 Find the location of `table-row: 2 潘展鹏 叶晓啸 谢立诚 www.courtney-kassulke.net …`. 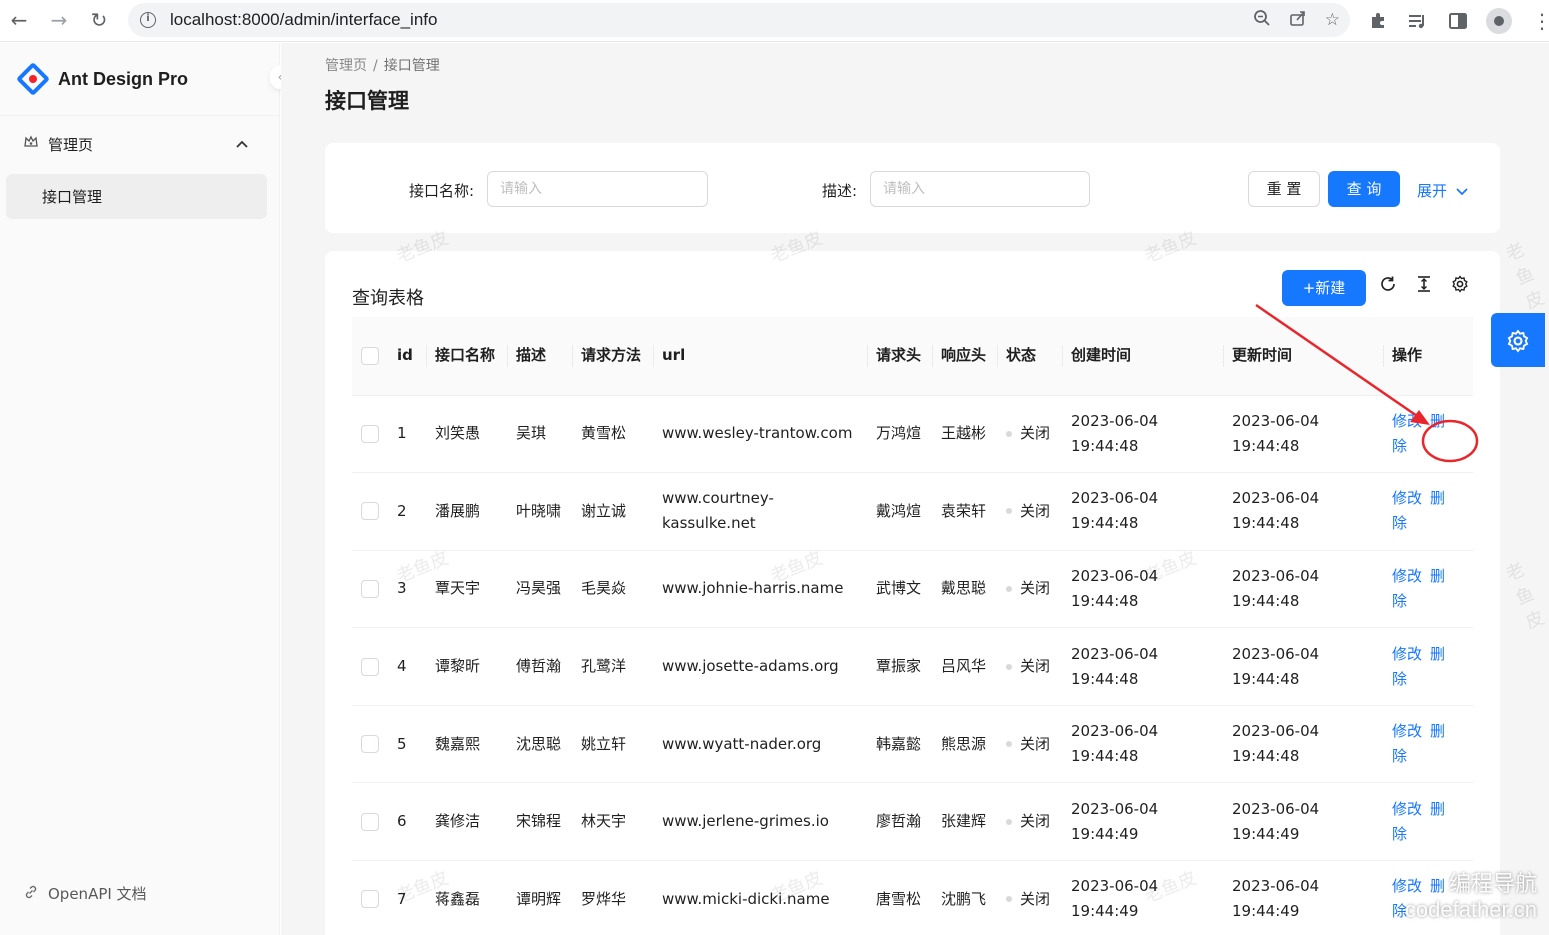

table-row: 2 潘展鹏 叶晓啸 谢立诚 www.courtney-kassulke.net … is located at coordinates (912, 511).